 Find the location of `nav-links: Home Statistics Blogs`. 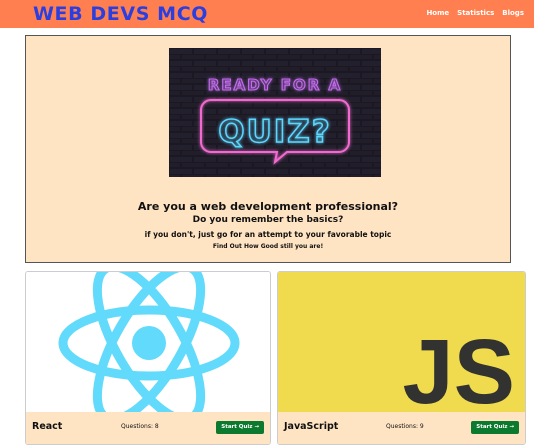

nav-links: Home Statistics Blogs is located at coordinates (475, 13).